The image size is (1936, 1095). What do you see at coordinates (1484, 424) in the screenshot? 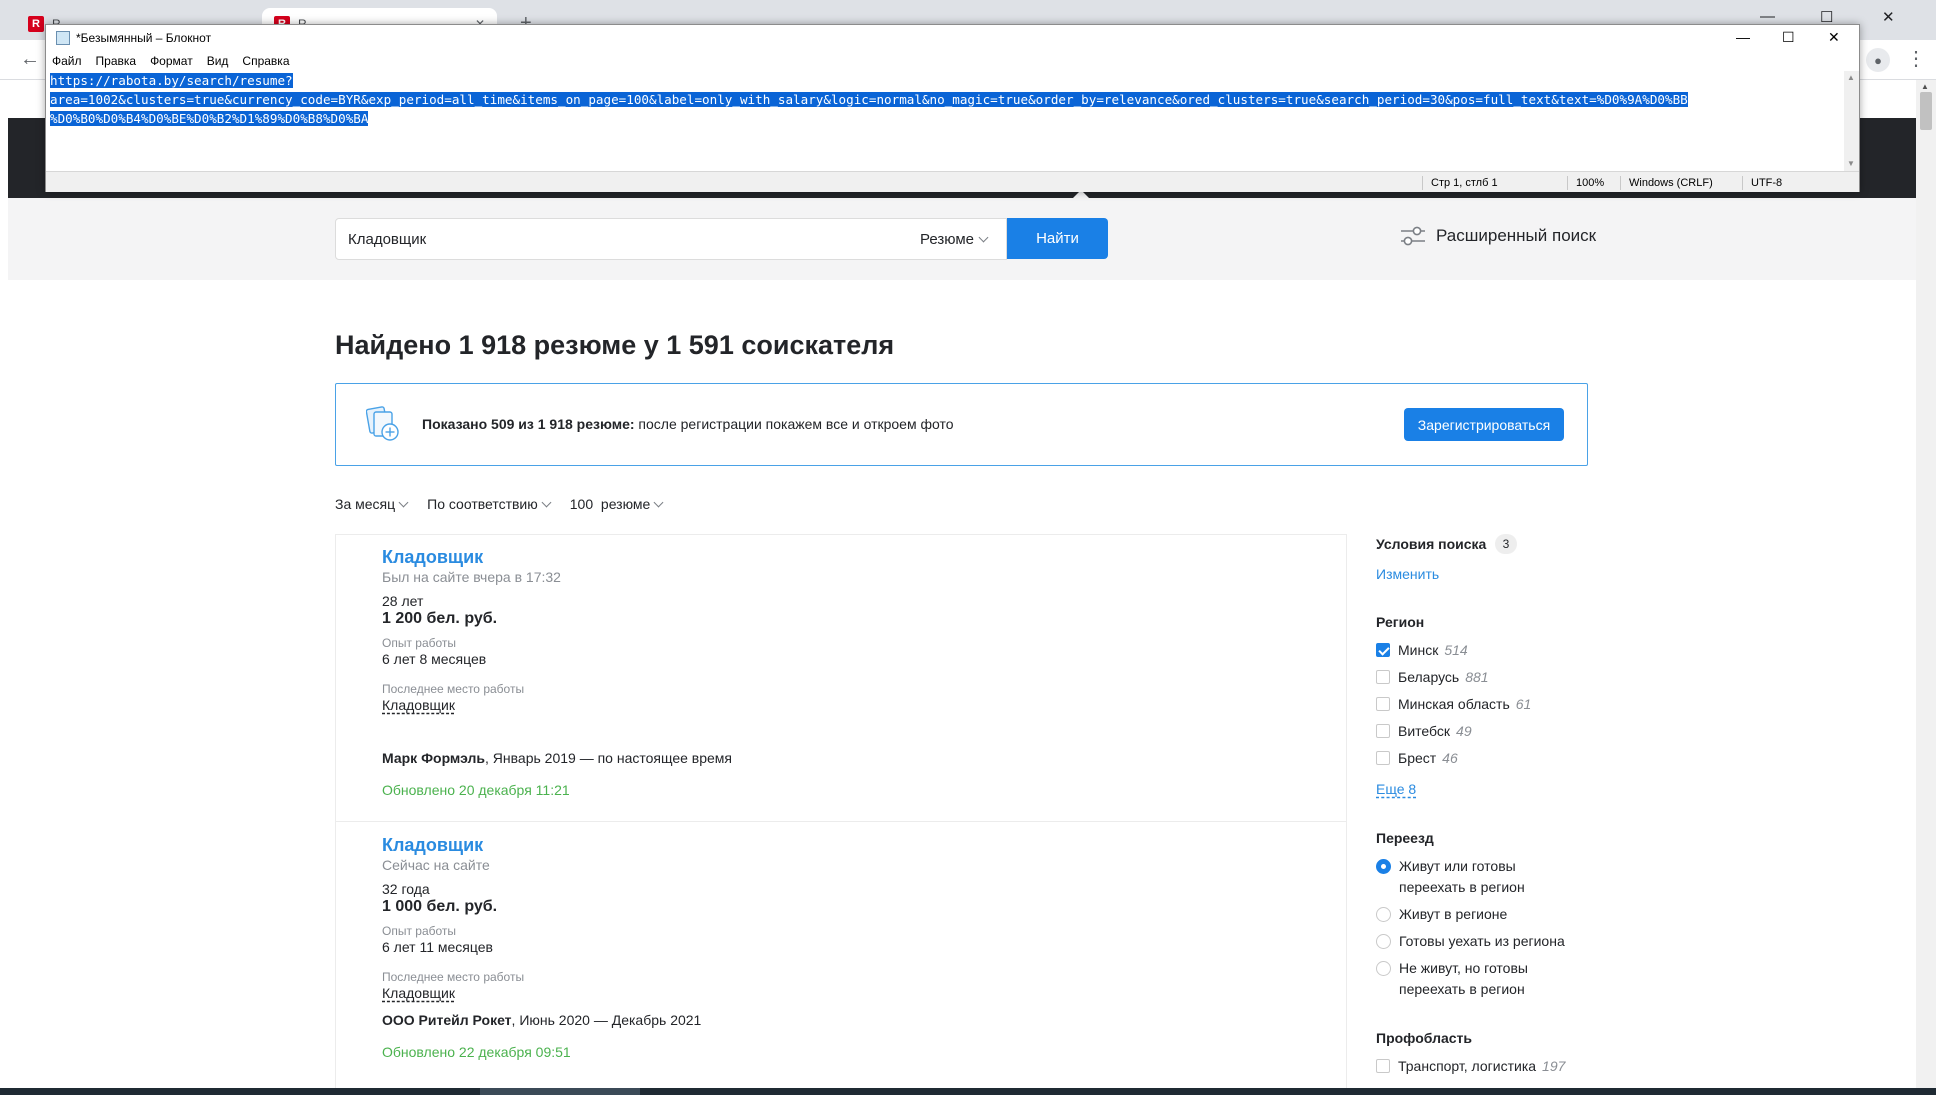
I see `register-button: Зарегистрироваться` at bounding box center [1484, 424].